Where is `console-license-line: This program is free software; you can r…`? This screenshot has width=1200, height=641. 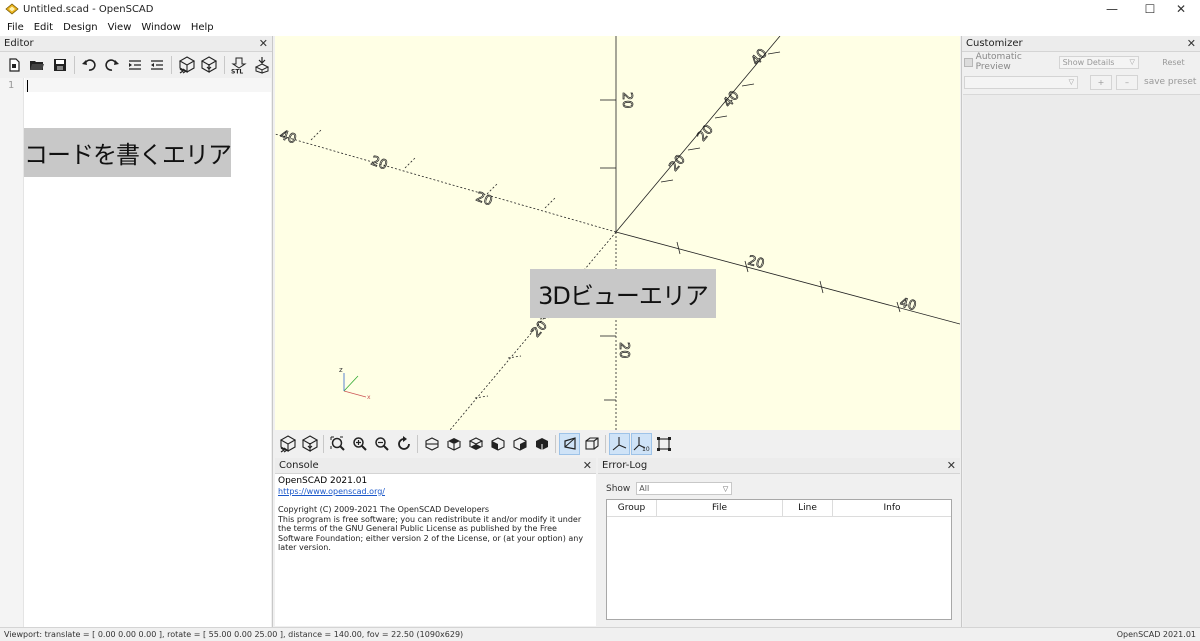 console-license-line: This program is free software; you can r… is located at coordinates (430, 519).